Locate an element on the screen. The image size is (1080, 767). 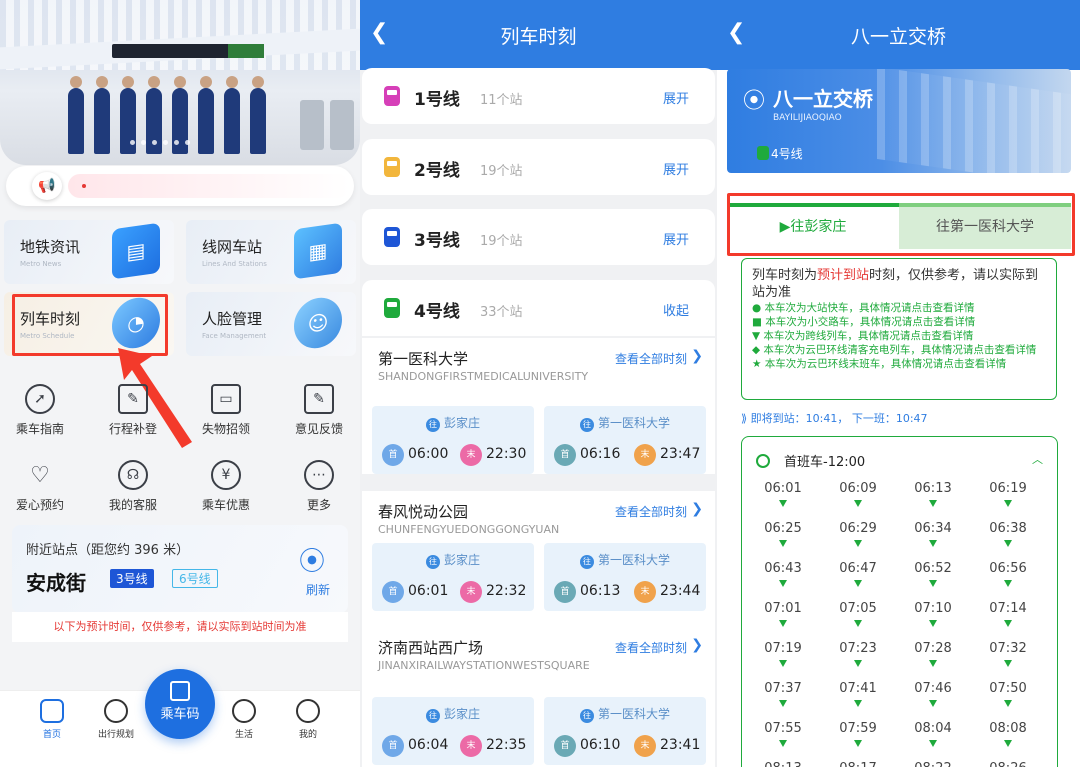
departure-time: 06:43 is located at coordinates (783, 574).